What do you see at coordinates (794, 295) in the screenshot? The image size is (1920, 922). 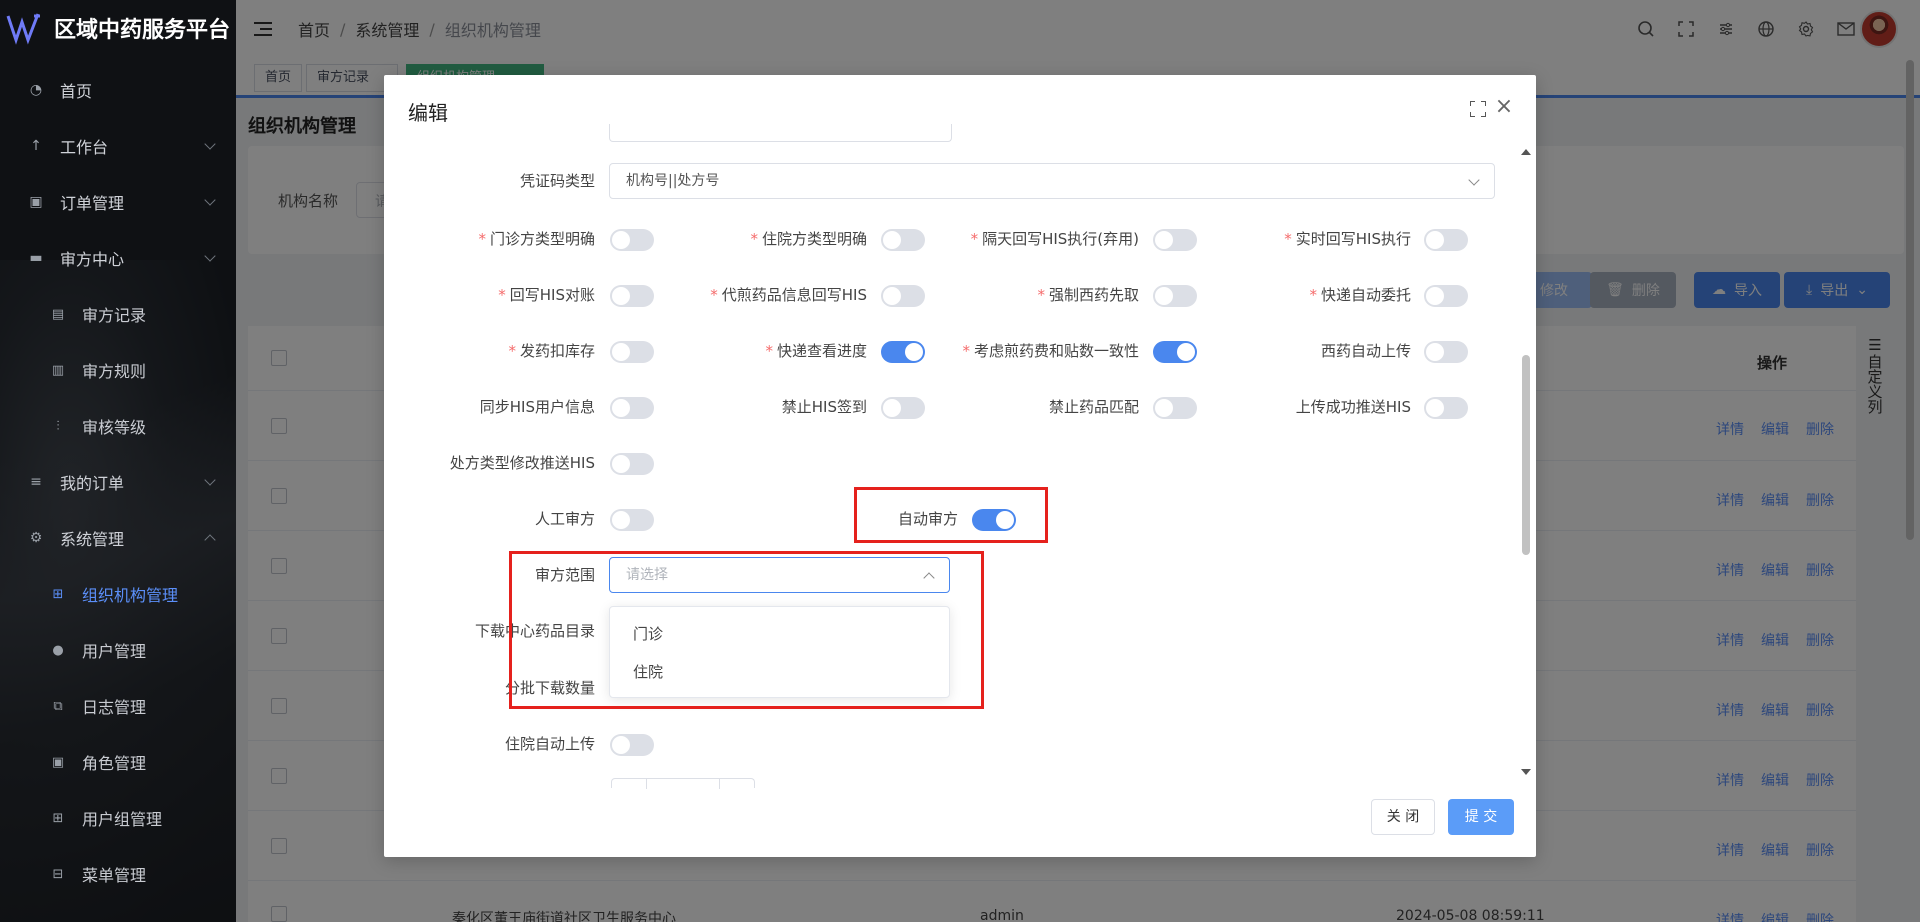 I see `switch-label-text: 代煎药品信息回写HIS` at bounding box center [794, 295].